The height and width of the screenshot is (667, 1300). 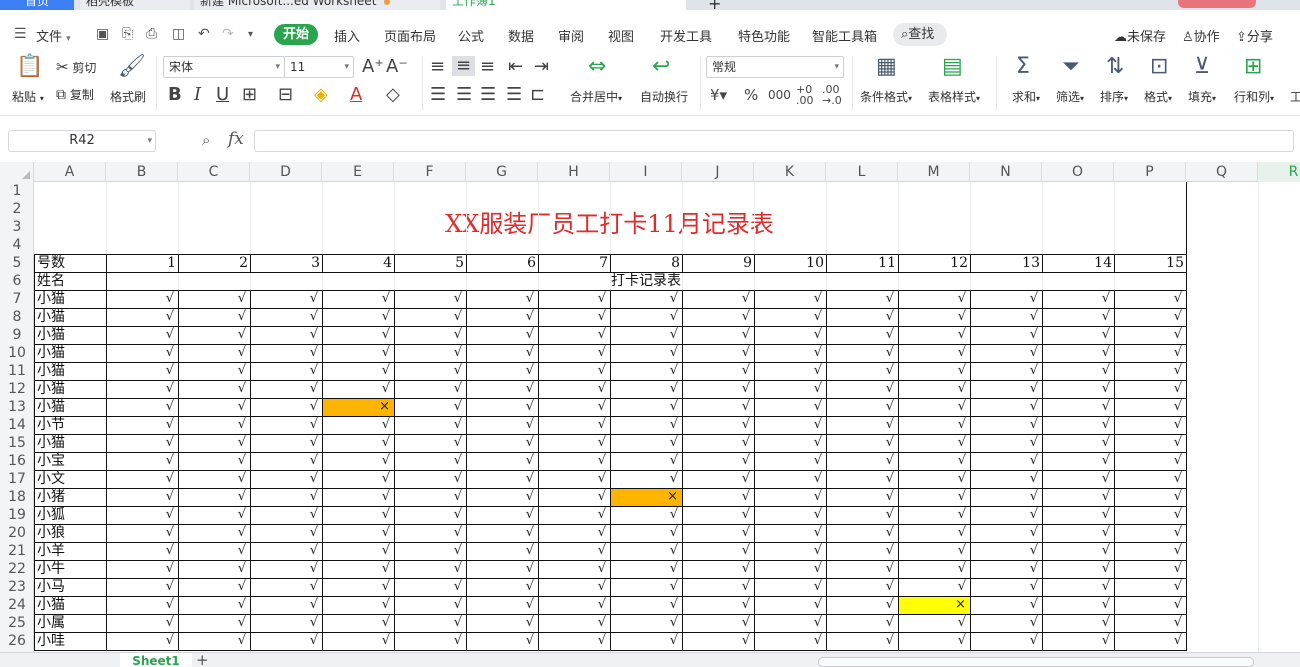 What do you see at coordinates (646, 172) in the screenshot?
I see `column-header-i: I` at bounding box center [646, 172].